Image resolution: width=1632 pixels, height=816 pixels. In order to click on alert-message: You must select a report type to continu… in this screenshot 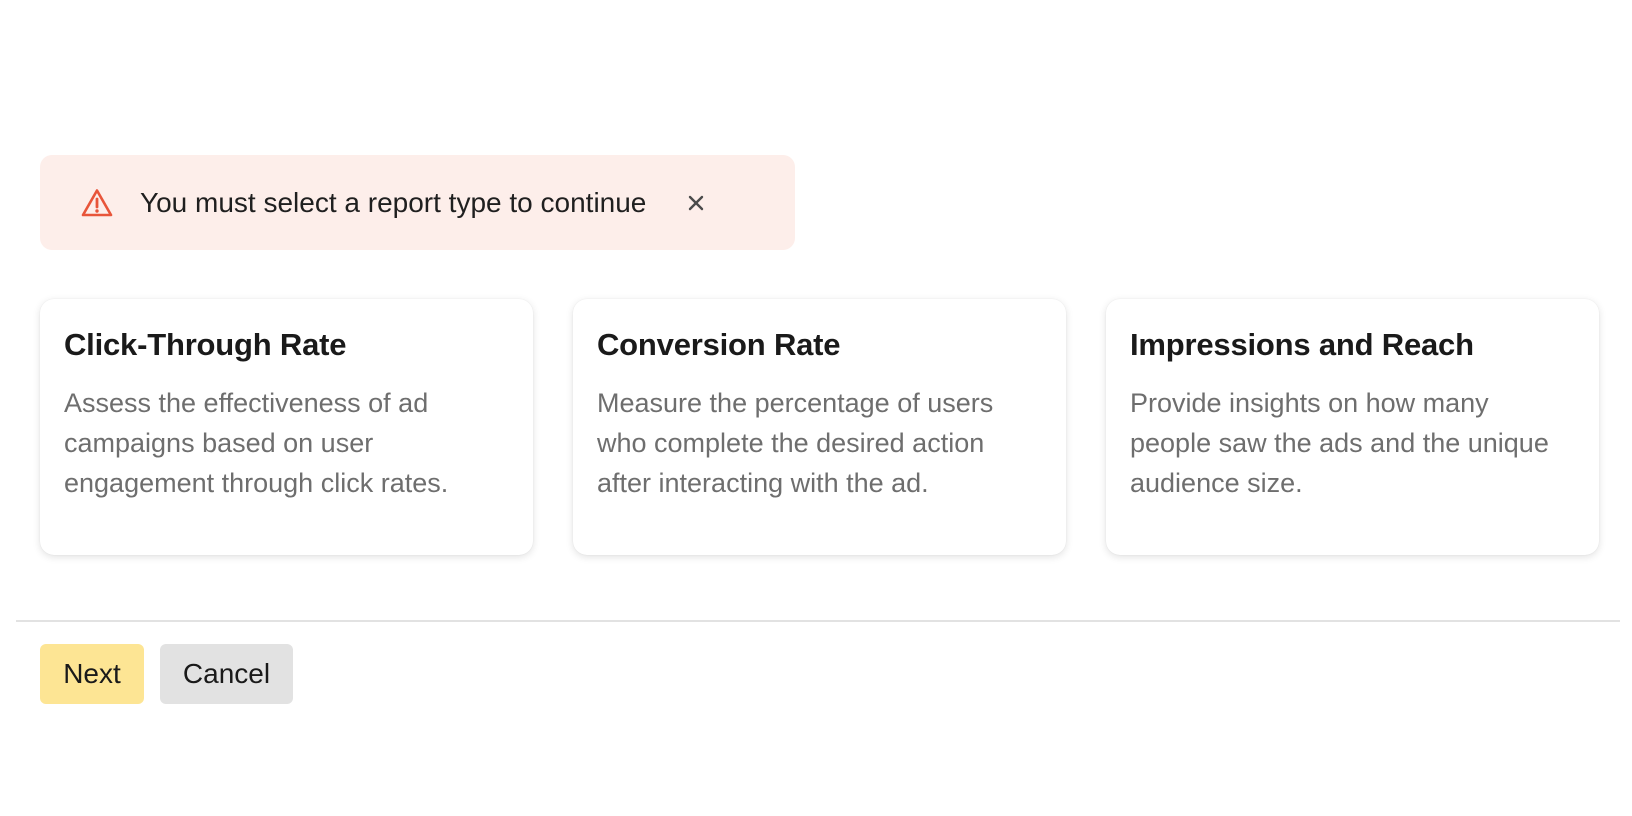, I will do `click(393, 202)`.